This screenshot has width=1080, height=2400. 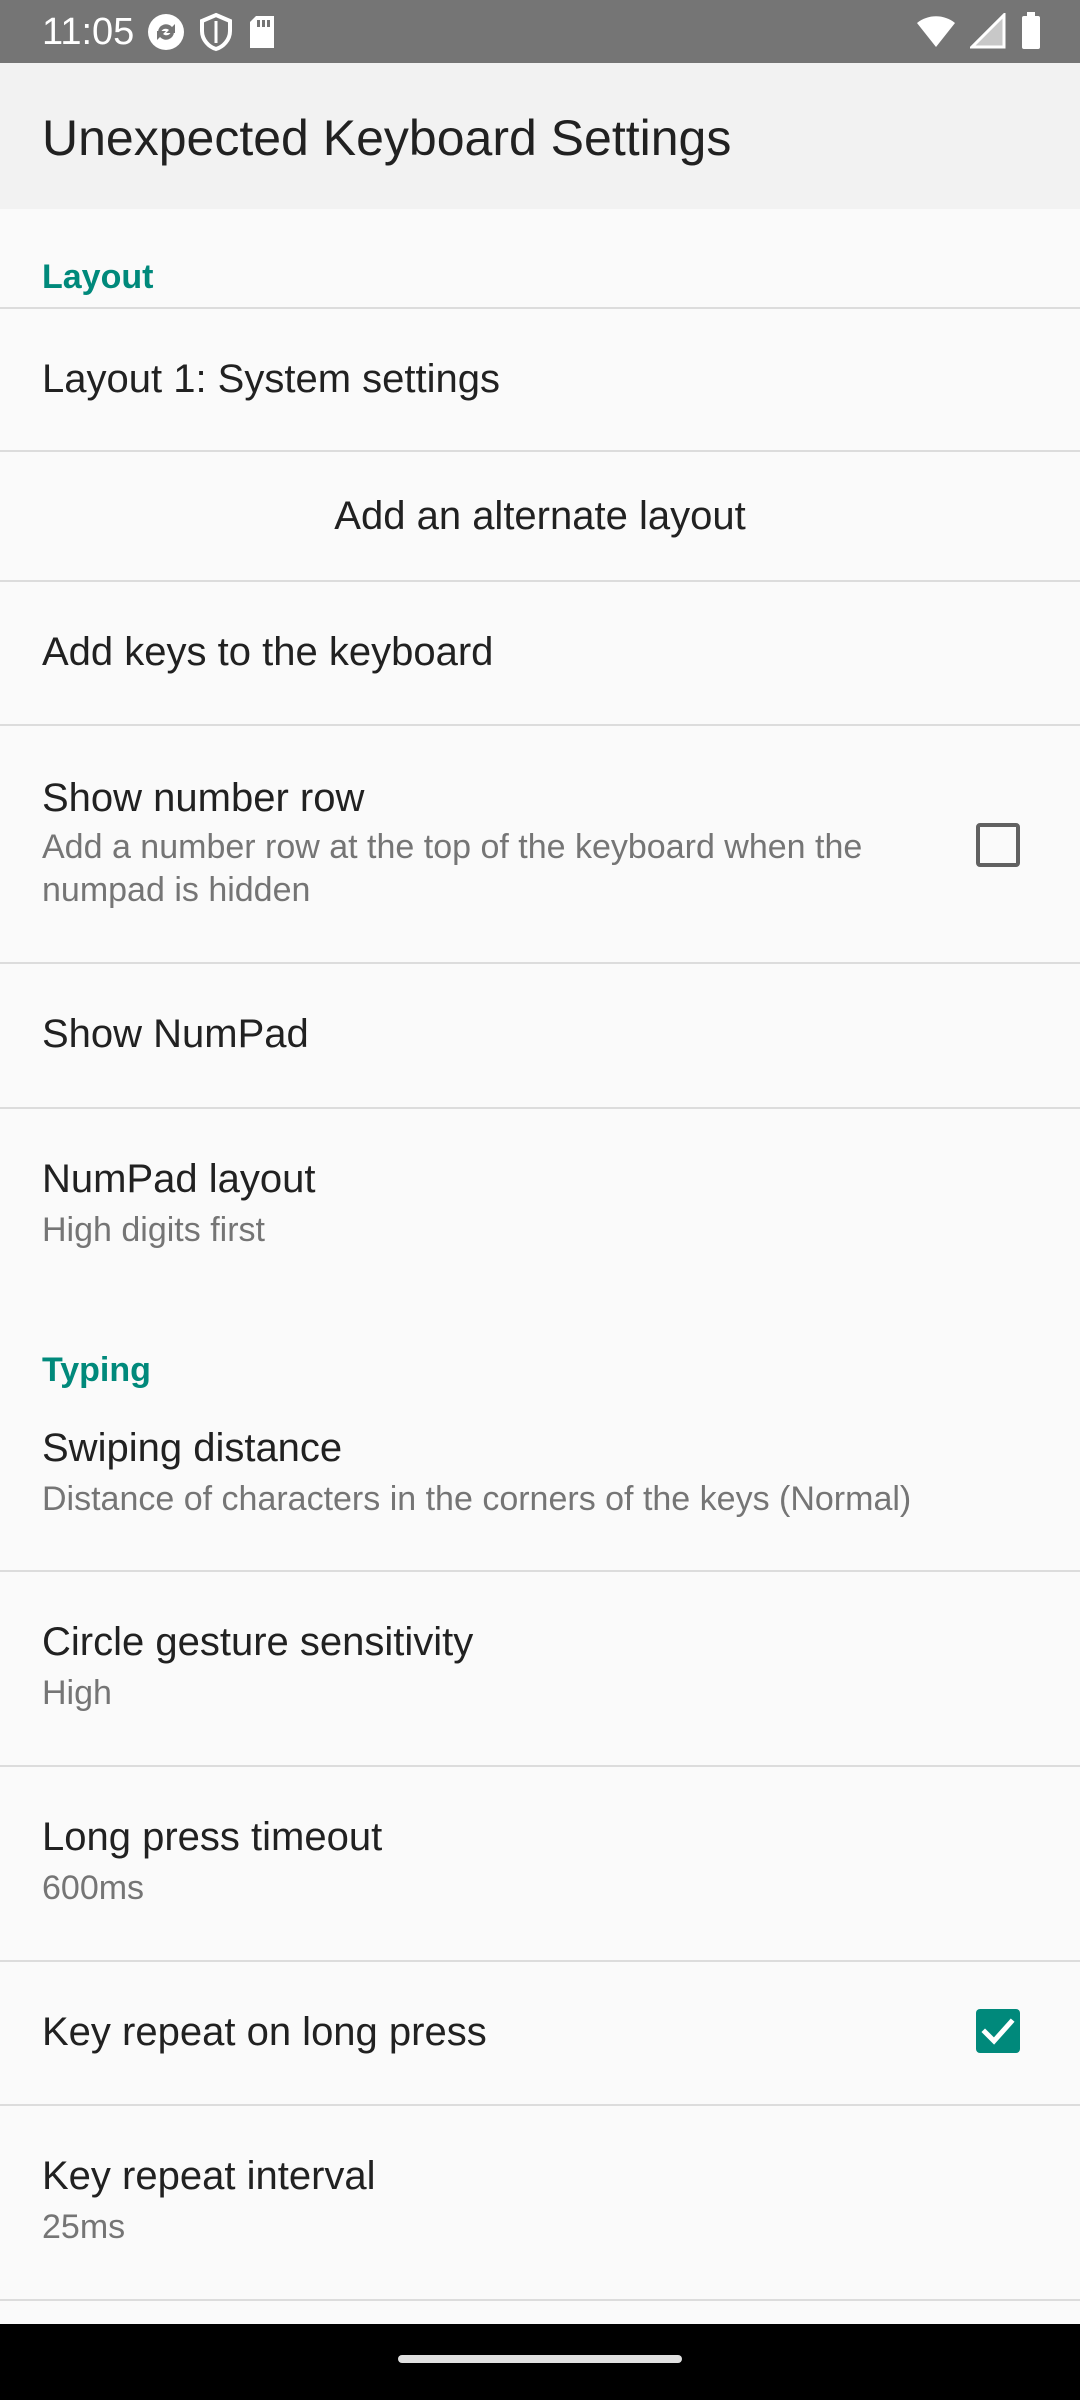 I want to click on add-alternate-layout-button: Add an alternate layout, so click(x=540, y=517).